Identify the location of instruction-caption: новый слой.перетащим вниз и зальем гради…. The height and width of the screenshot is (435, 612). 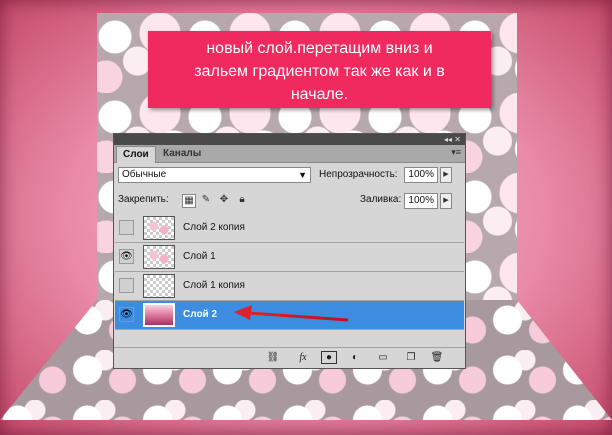
(319, 69).